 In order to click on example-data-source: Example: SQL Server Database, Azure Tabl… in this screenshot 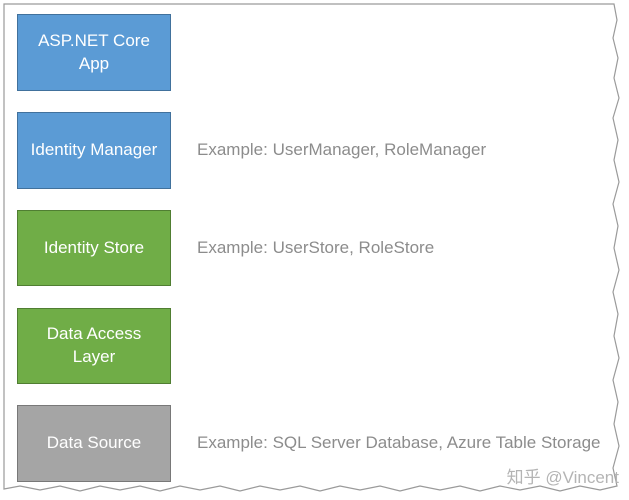, I will do `click(399, 442)`.